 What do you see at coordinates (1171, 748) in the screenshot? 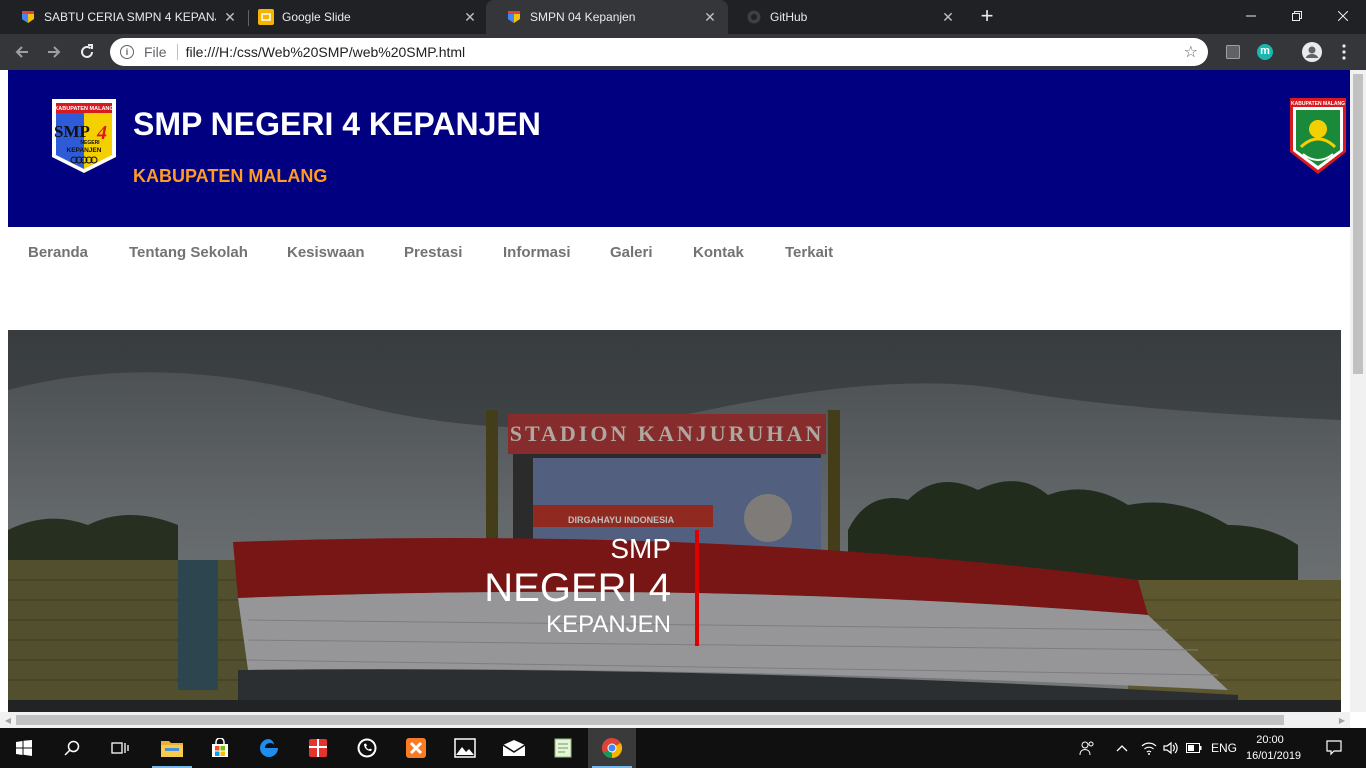
I see `volume-button` at bounding box center [1171, 748].